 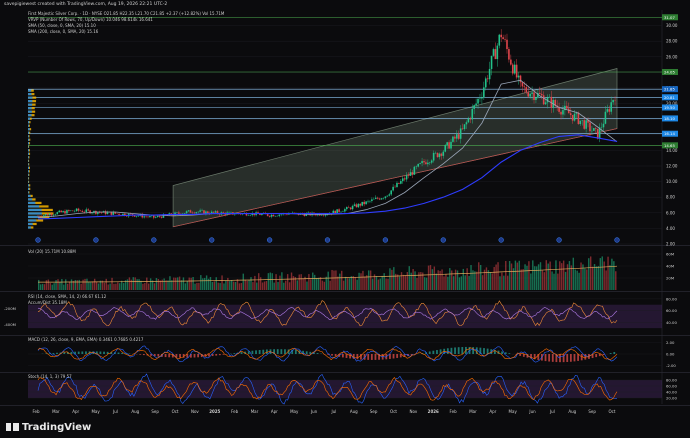 I want to click on rsi-ytick-label: 40.00, so click(x=671, y=322).